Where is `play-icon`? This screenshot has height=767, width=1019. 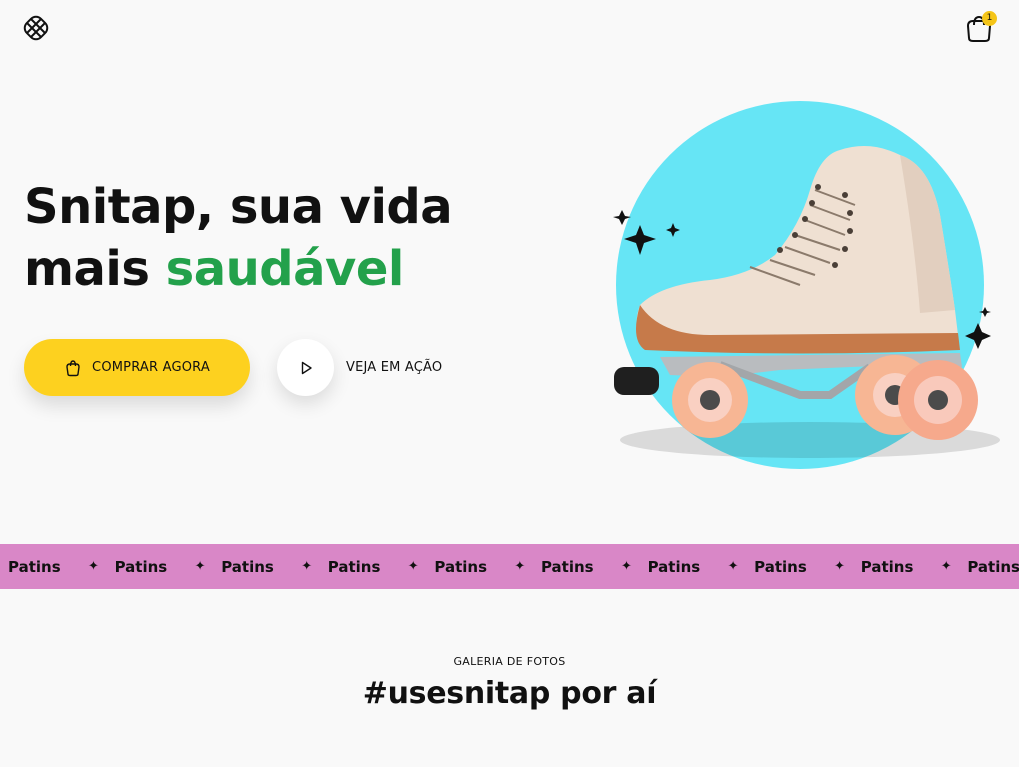 play-icon is located at coordinates (306, 367).